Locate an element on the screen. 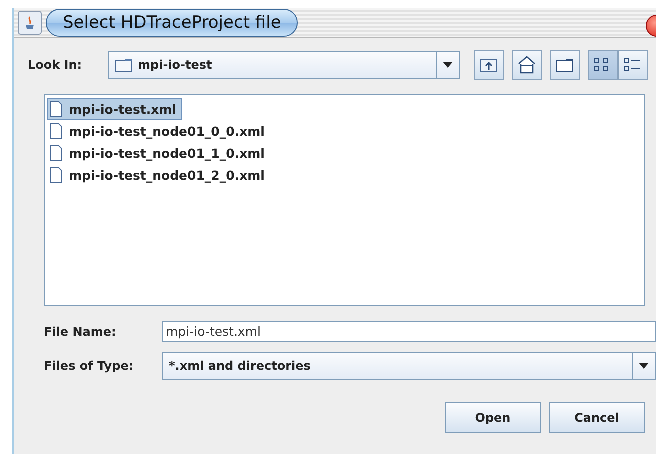 Image resolution: width=656 pixels, height=454 pixels. file-item: mpi-io-test.xml is located at coordinates (114, 109).